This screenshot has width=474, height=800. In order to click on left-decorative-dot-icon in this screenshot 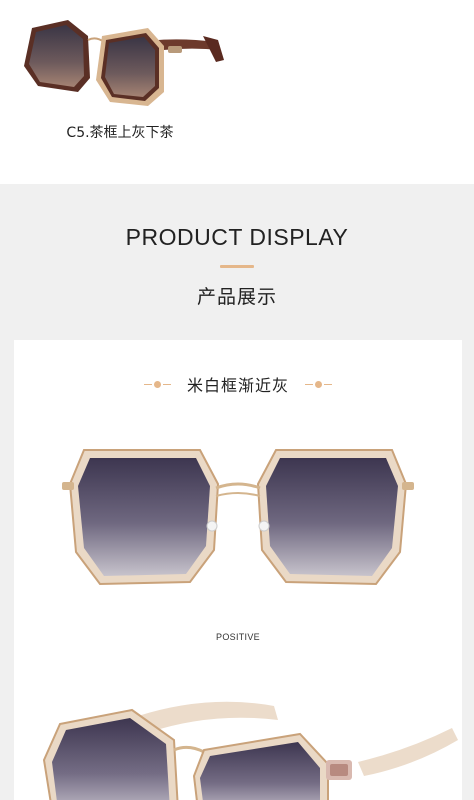, I will do `click(157, 384)`.